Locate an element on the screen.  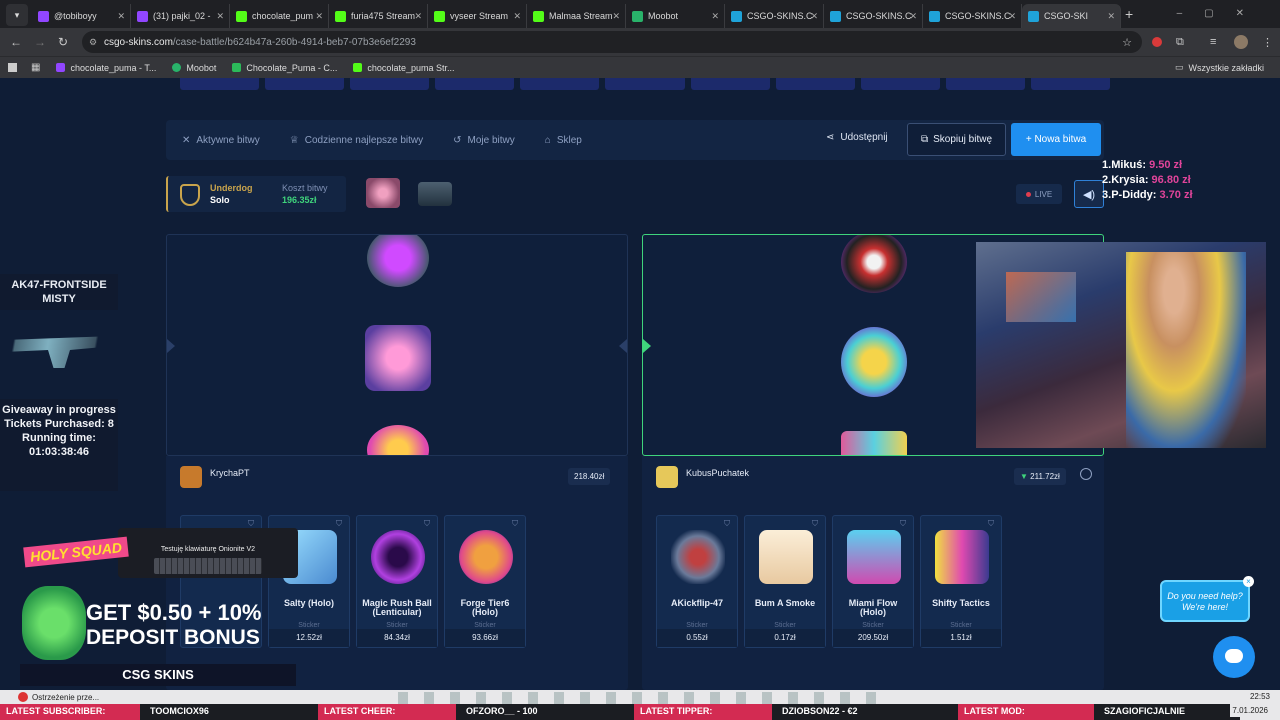
share-button: ⋖ Udostępnij is located at coordinates (857, 137).